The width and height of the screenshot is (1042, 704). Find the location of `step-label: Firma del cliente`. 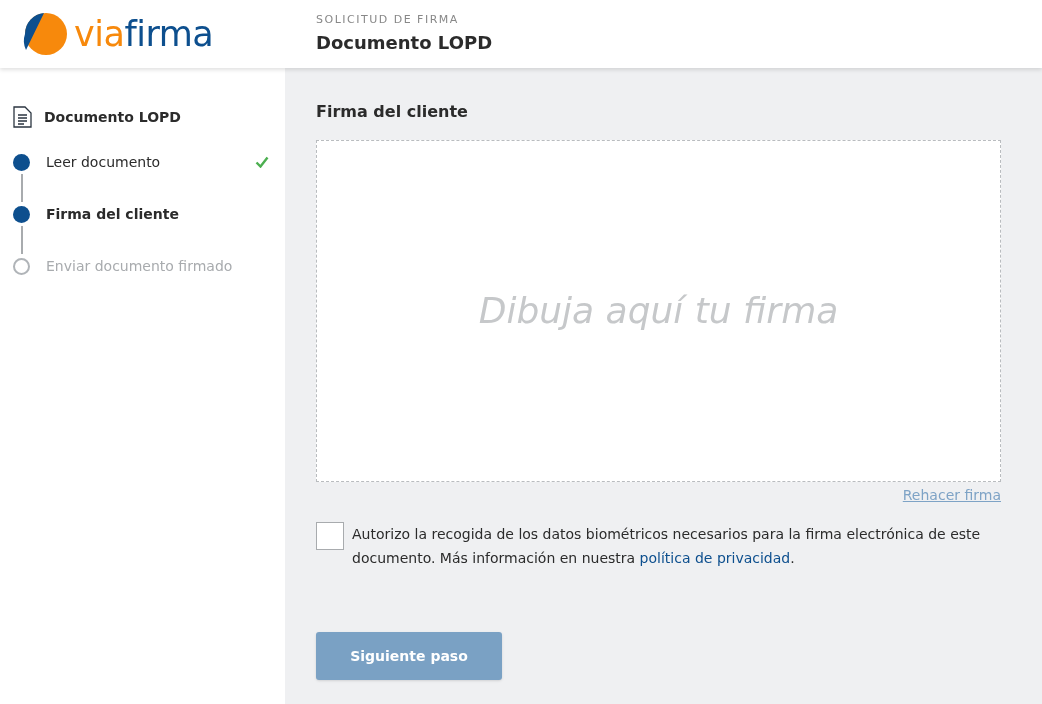

step-label: Firma del cliente is located at coordinates (157, 214).